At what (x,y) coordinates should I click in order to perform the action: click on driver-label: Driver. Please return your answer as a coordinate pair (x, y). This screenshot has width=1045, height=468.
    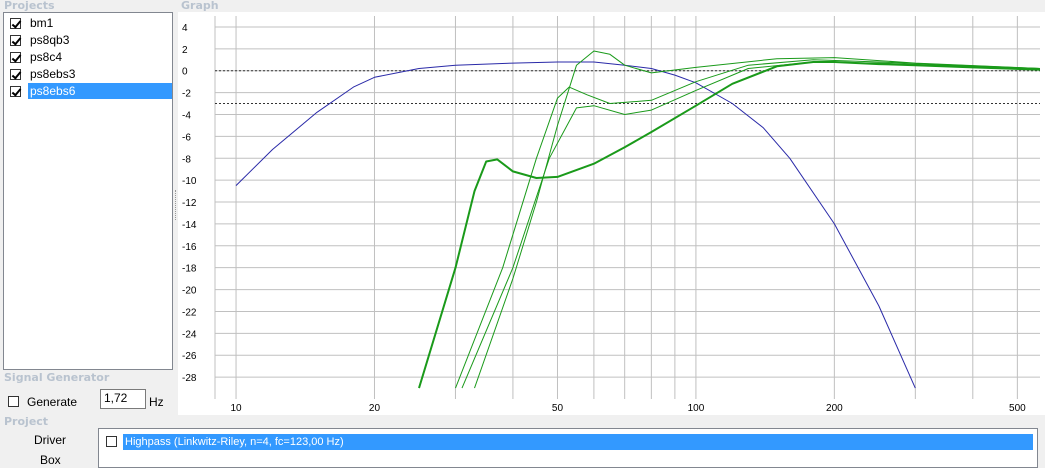
    Looking at the image, I should click on (50, 440).